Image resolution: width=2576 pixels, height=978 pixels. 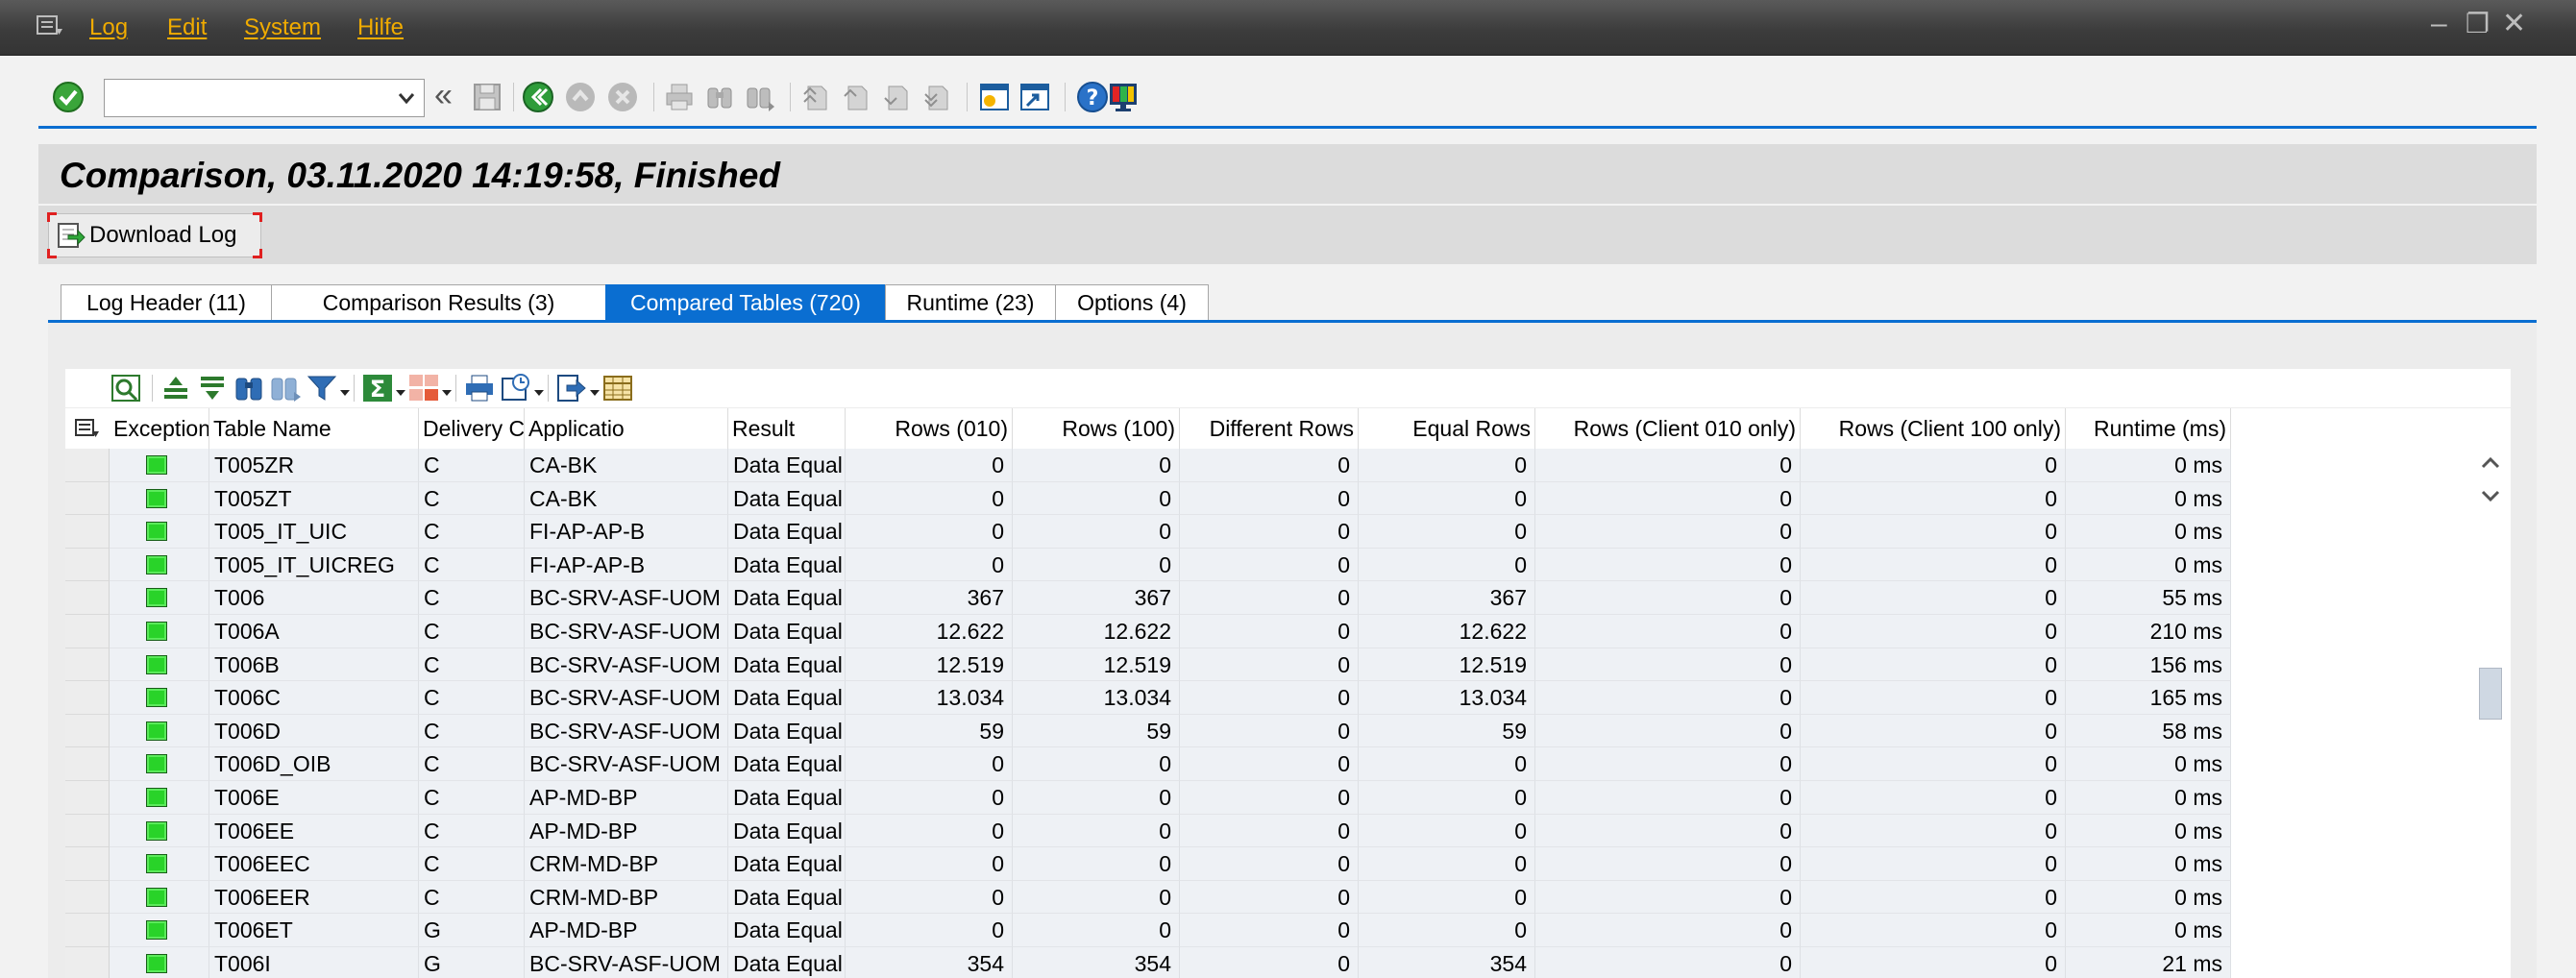 I want to click on download-log-button: Download Log, so click(x=154, y=235).